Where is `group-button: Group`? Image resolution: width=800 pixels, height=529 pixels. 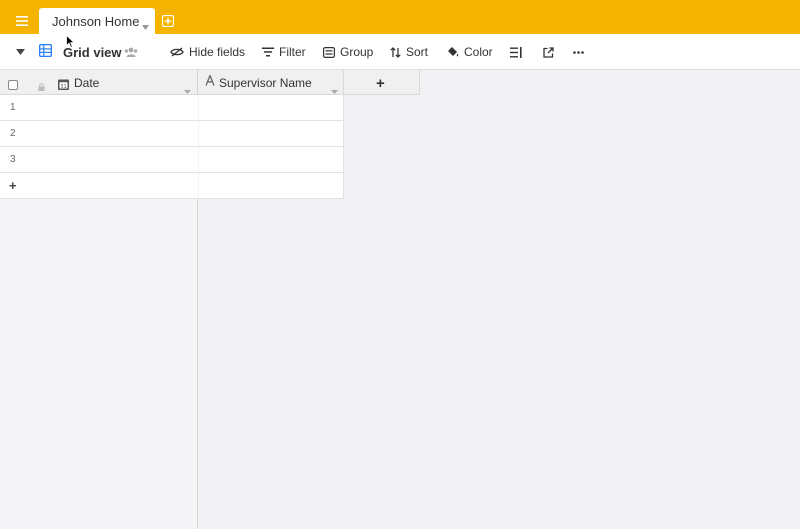
group-button: Group is located at coordinates (348, 52).